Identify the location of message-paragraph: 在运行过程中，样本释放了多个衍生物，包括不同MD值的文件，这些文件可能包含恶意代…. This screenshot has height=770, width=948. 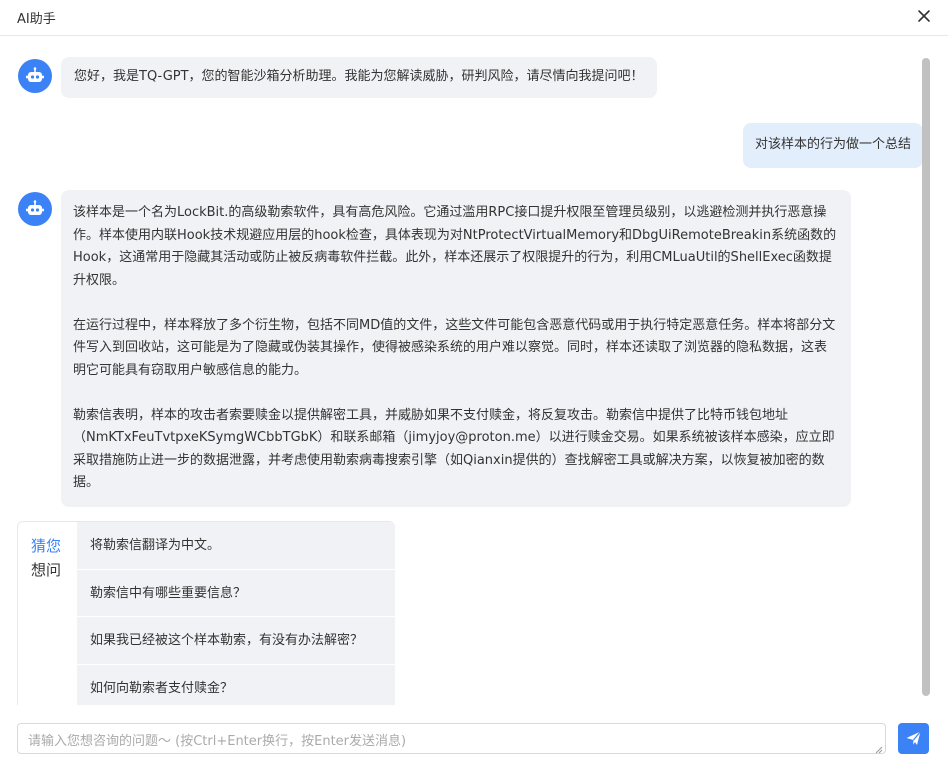
(454, 347).